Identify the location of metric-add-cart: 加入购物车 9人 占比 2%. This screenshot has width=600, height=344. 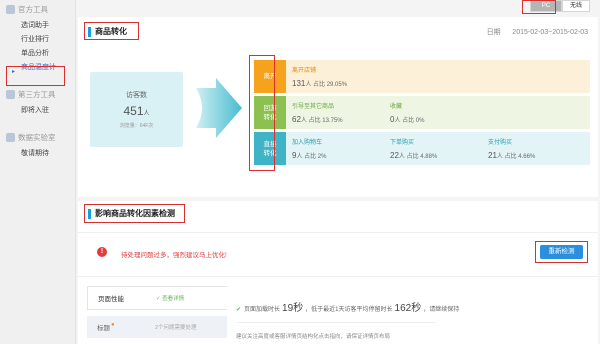
(309, 150).